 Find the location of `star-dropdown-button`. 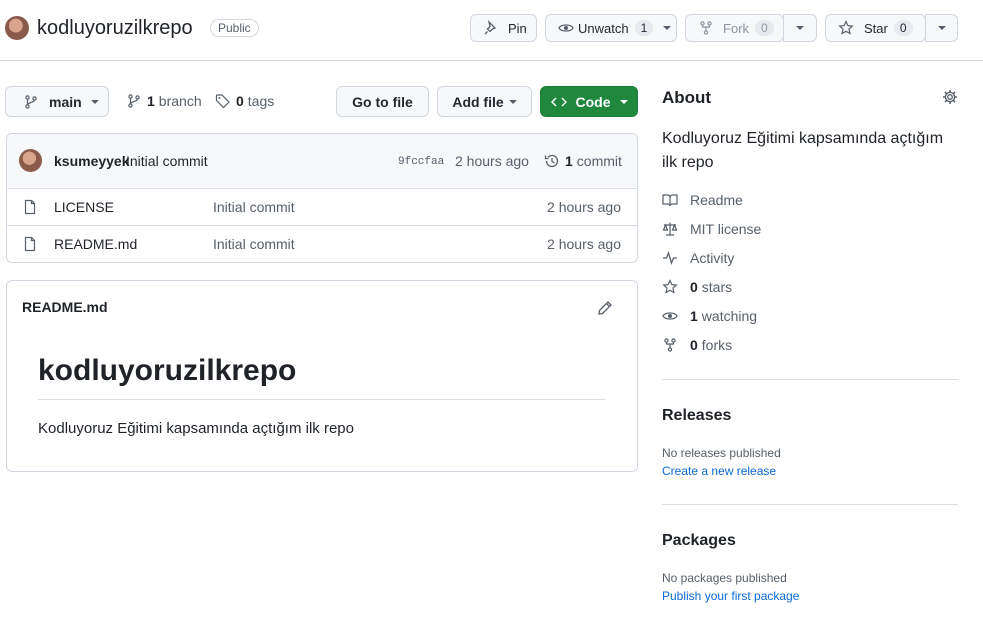

star-dropdown-button is located at coordinates (941, 28).